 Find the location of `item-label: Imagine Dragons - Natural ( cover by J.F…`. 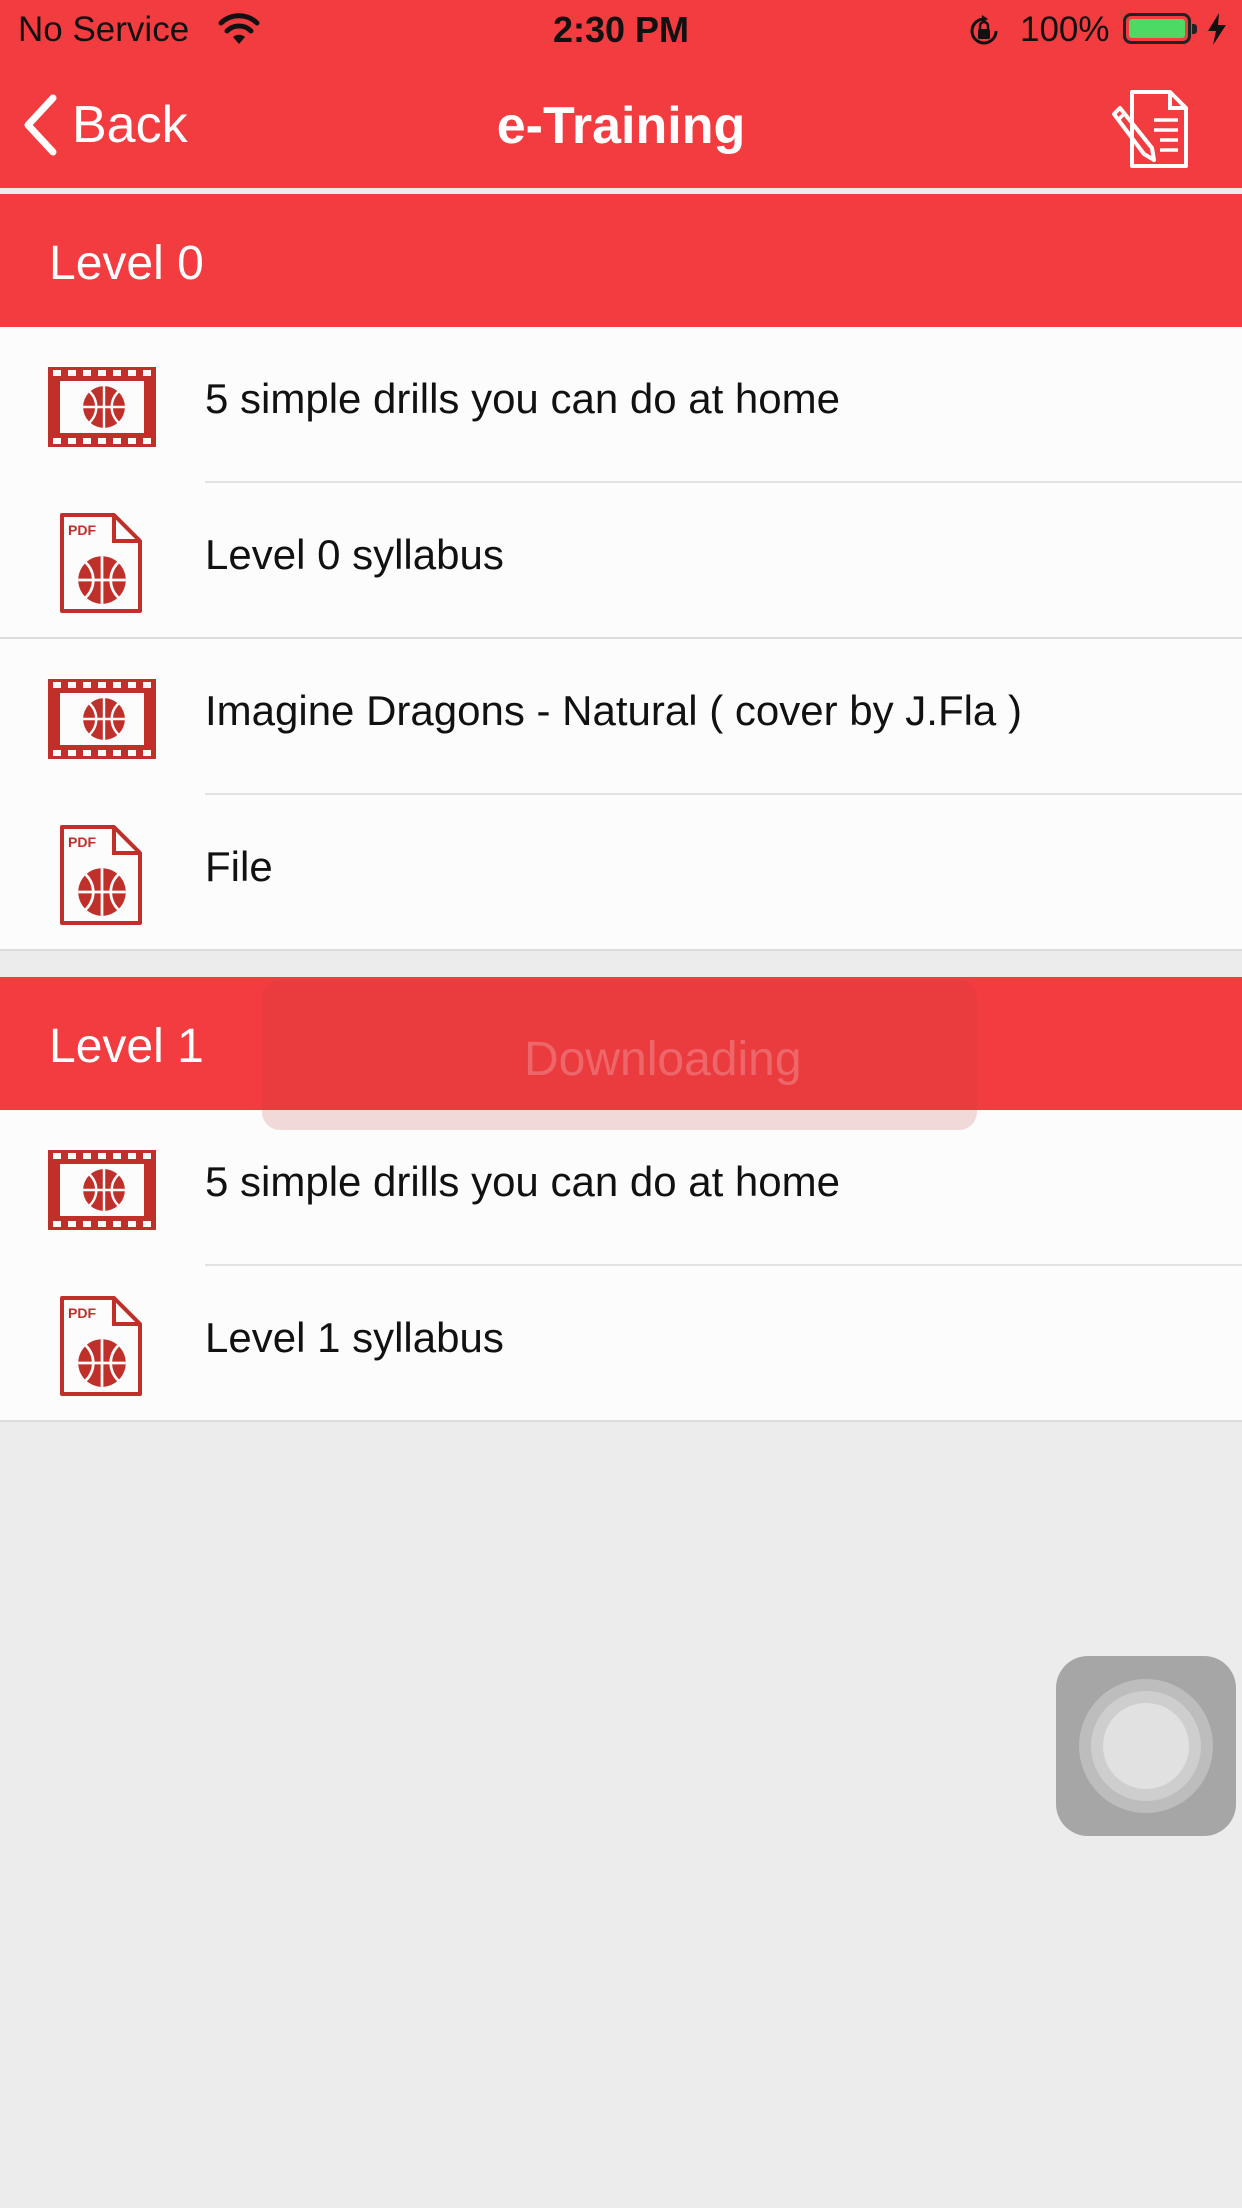

item-label: Imagine Dragons - Natural ( cover by J.F… is located at coordinates (613, 710).